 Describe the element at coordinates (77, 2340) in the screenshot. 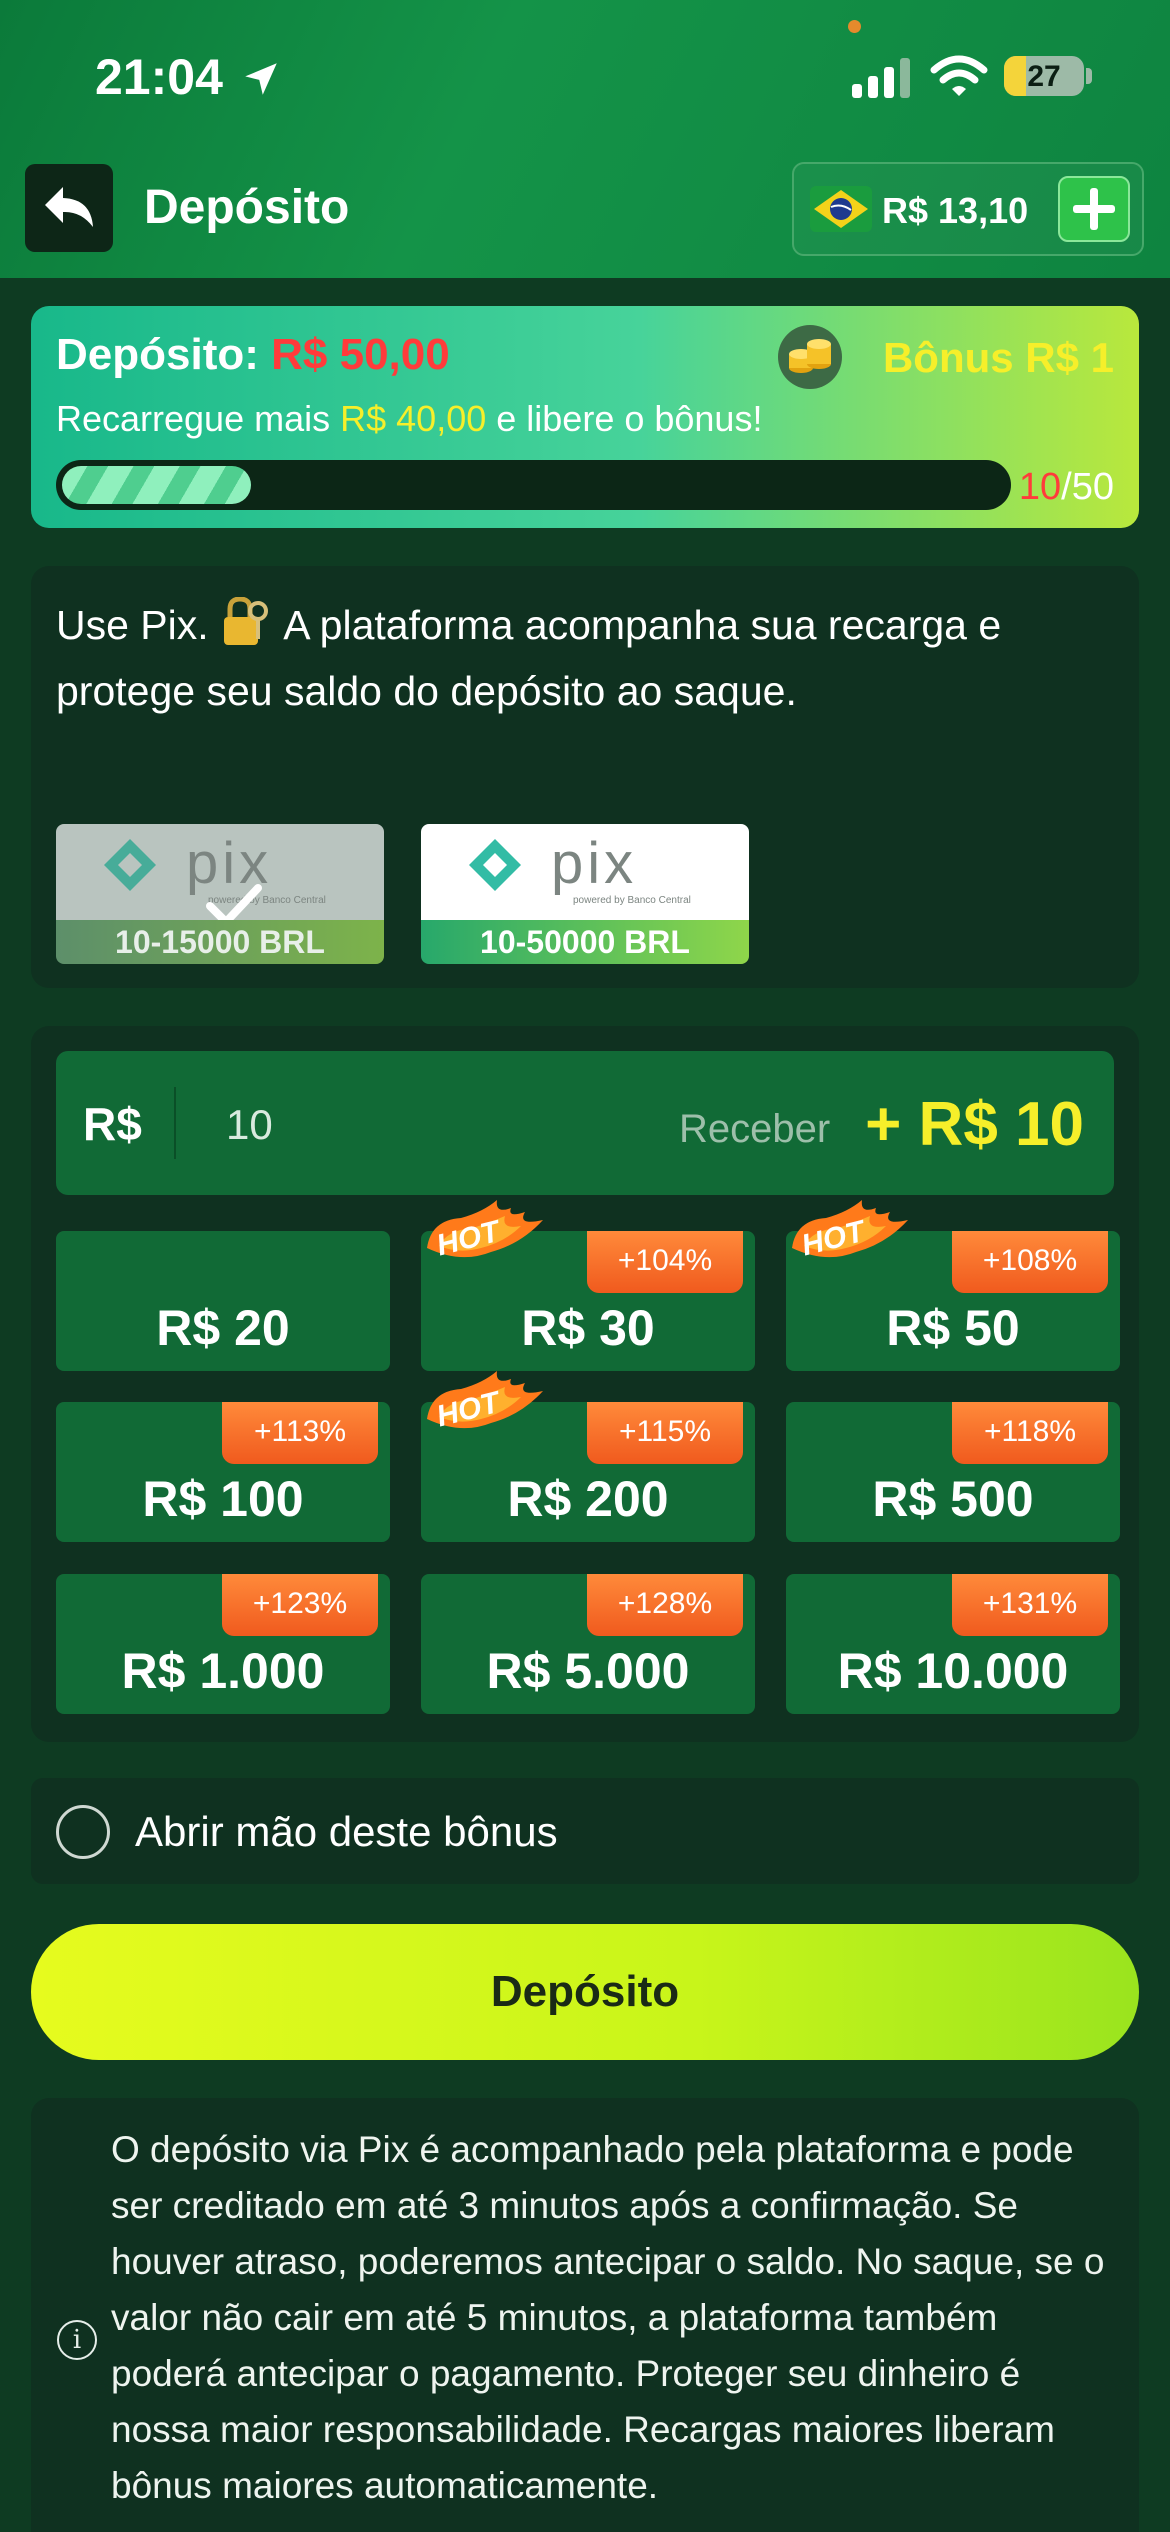

I see `info-icon: i` at that location.